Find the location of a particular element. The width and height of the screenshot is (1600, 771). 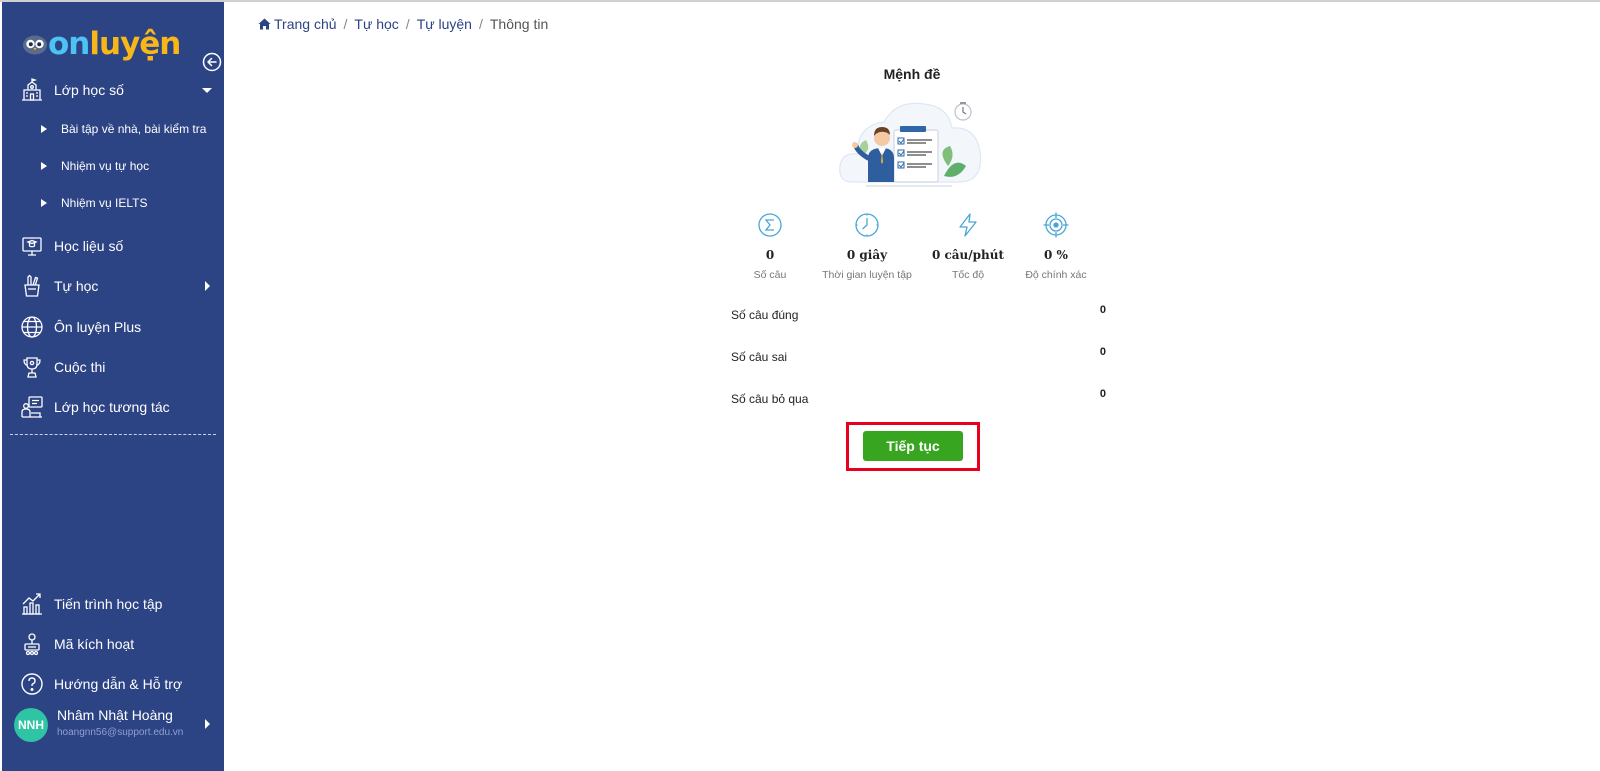

activation-code-icon is located at coordinates (32, 644).